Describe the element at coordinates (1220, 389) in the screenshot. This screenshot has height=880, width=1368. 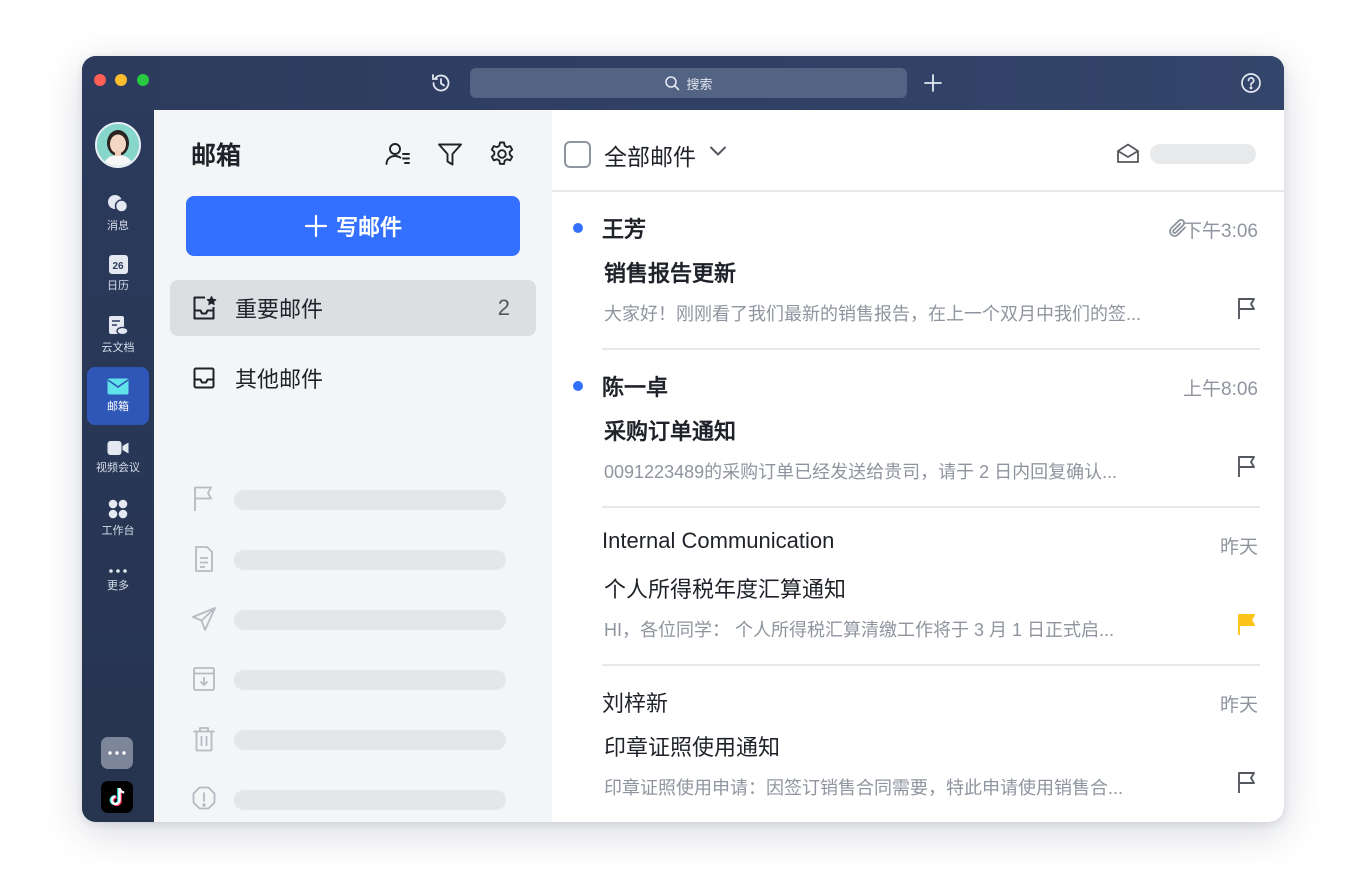
I see `mail-time: 上午8:06` at that location.